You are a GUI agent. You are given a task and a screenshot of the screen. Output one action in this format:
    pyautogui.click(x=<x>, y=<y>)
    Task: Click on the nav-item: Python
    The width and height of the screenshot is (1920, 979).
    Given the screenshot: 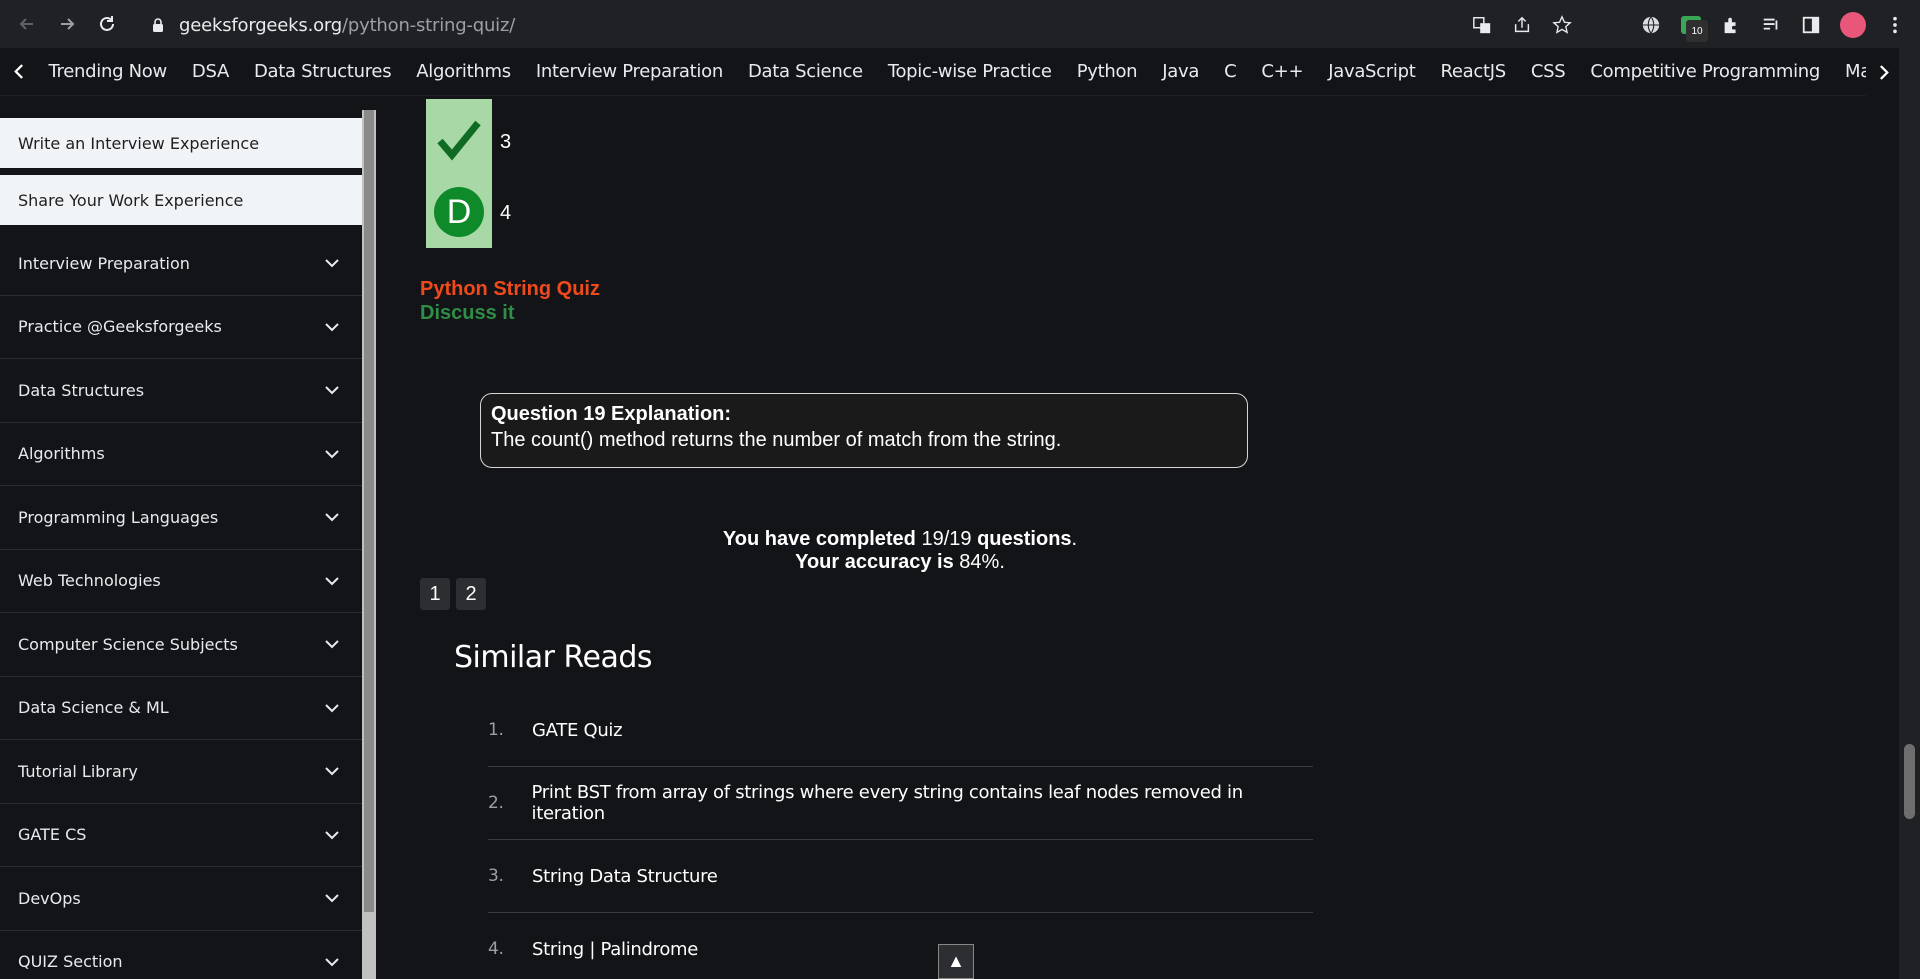 What is the action you would take?
    pyautogui.click(x=1107, y=71)
    